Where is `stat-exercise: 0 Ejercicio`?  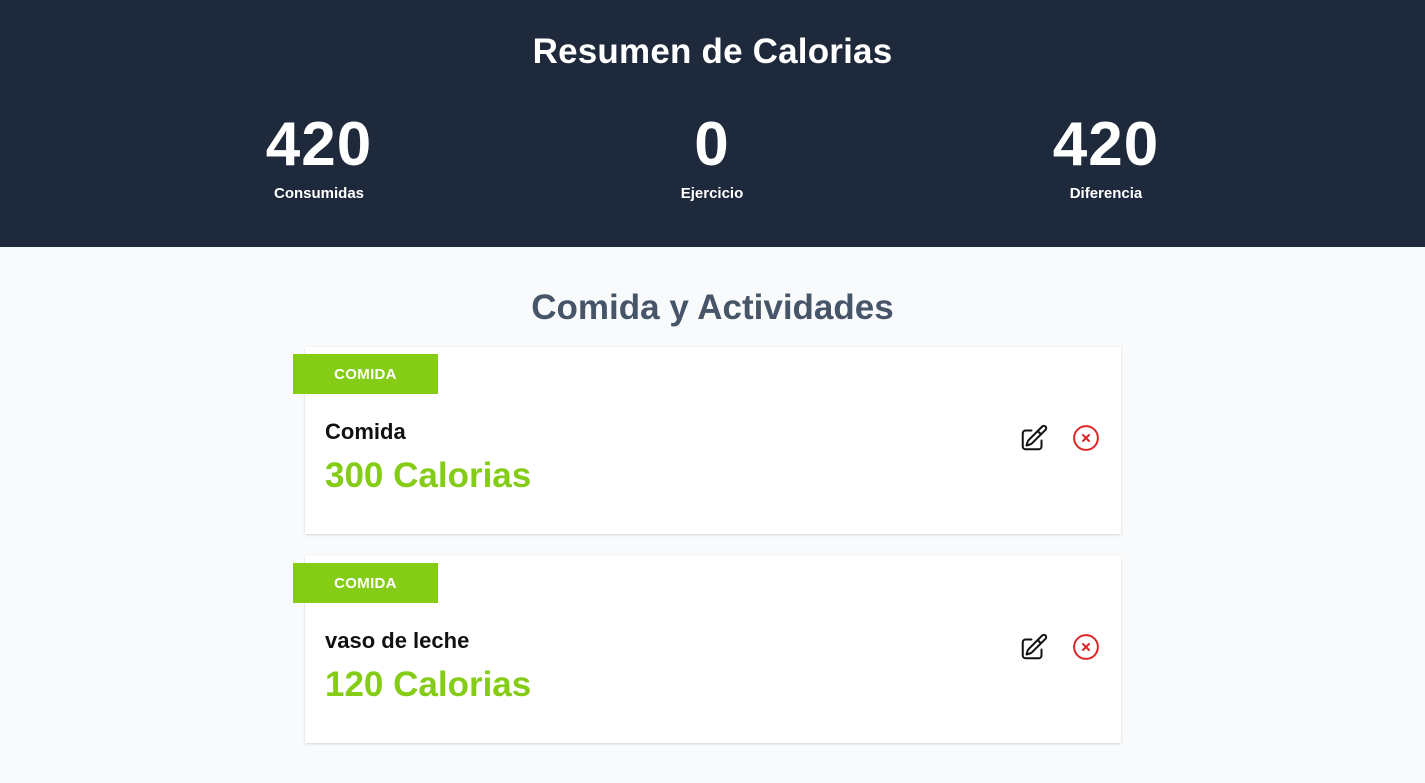
stat-exercise: 0 Ejercicio is located at coordinates (712, 156).